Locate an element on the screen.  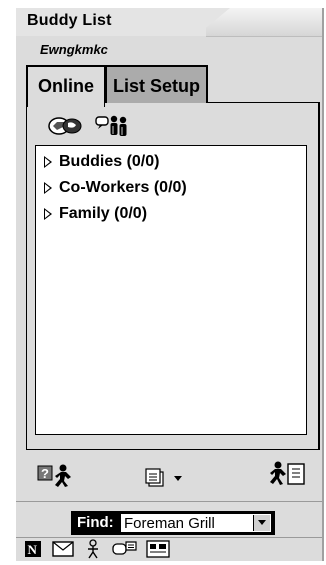
footer-toolbar: N is located at coordinates (169, 549).